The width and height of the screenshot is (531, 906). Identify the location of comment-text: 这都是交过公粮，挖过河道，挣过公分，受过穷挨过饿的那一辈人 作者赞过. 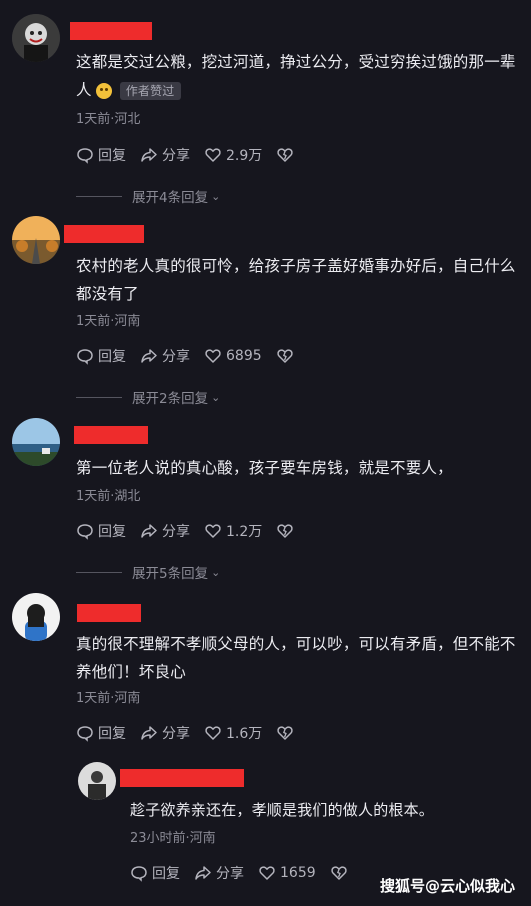
(296, 76).